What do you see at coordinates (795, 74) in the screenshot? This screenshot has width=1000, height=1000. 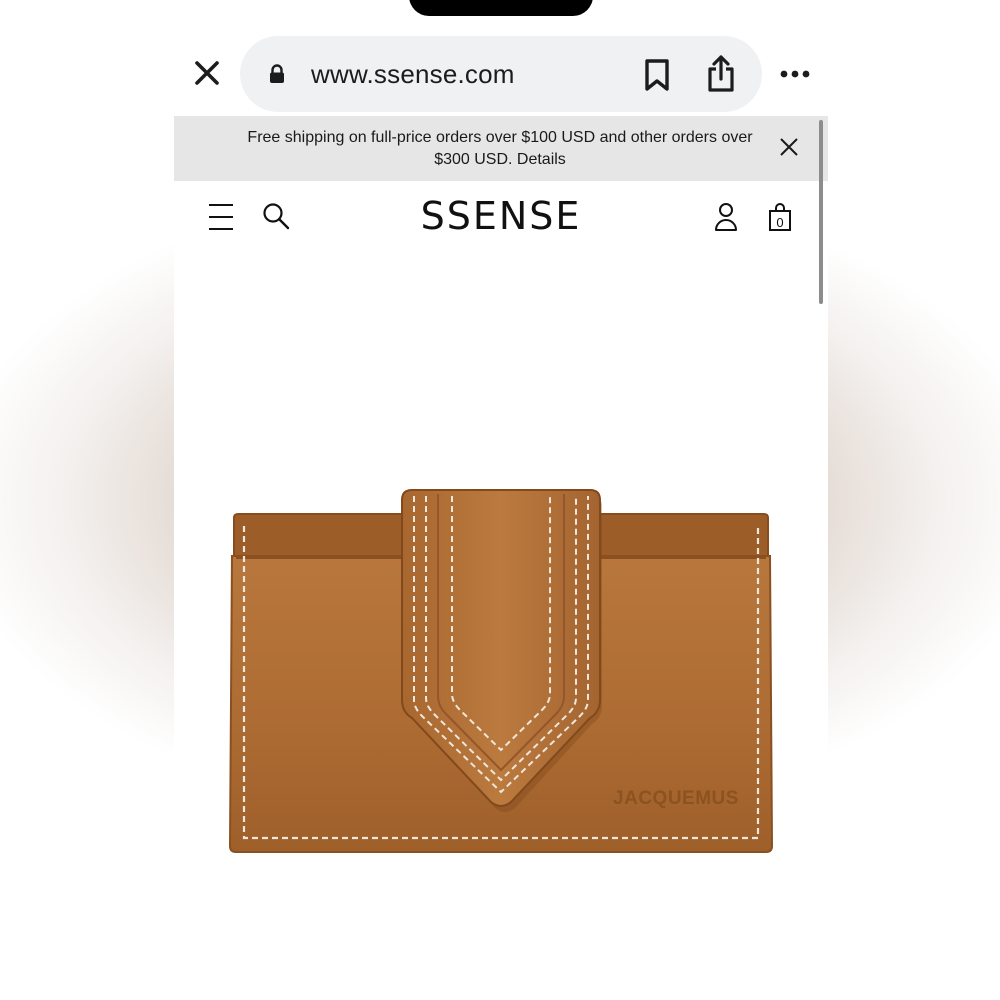 I see `more-icon` at bounding box center [795, 74].